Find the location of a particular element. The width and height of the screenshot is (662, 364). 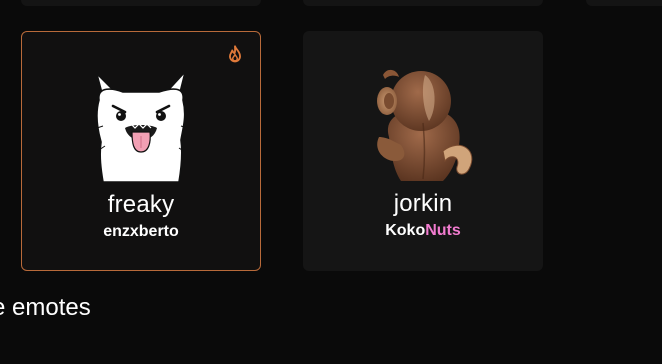

white-cat-emote-image is located at coordinates (142, 126).